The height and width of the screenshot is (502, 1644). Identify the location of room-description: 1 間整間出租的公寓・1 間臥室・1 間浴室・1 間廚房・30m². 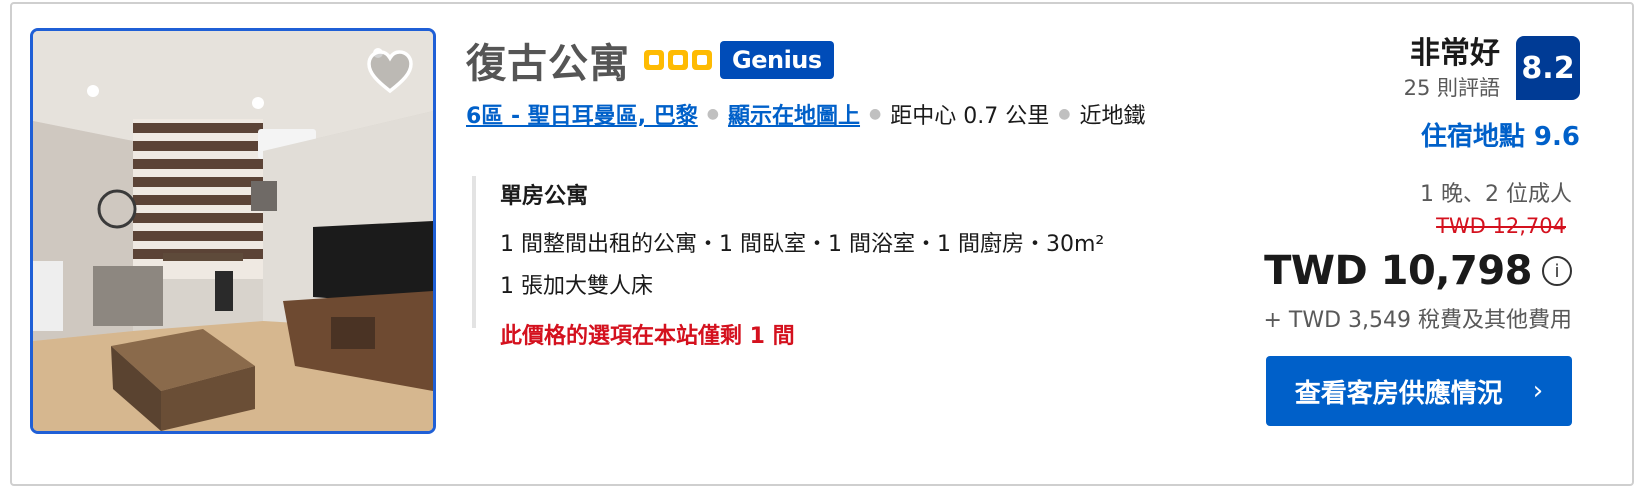
(802, 244).